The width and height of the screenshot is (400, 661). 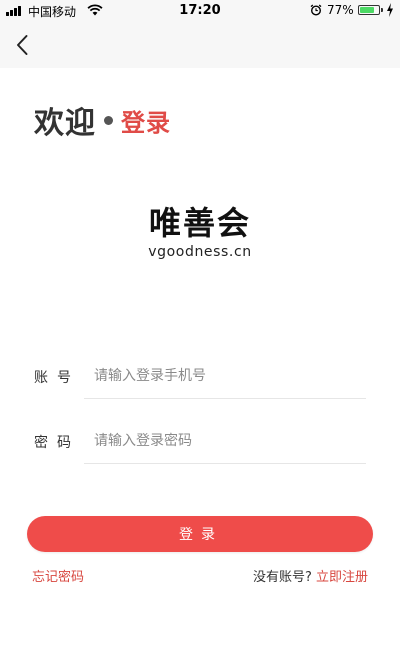 I want to click on password-field: 密码, so click(x=204, y=443).